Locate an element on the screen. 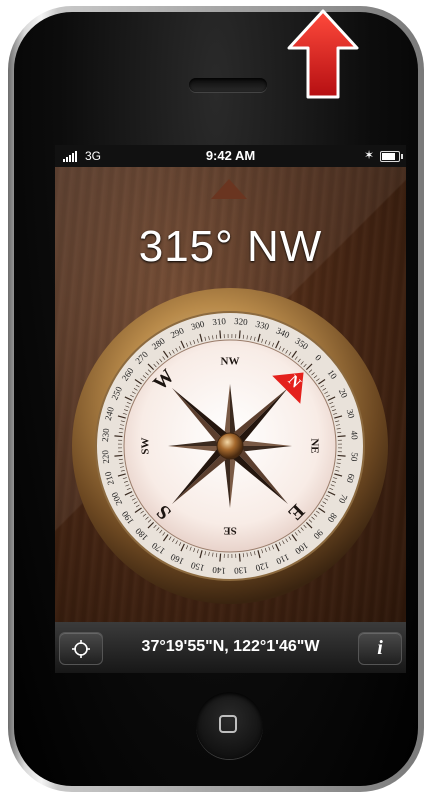 This screenshot has width=433, height=800. home-button is located at coordinates (229, 725).